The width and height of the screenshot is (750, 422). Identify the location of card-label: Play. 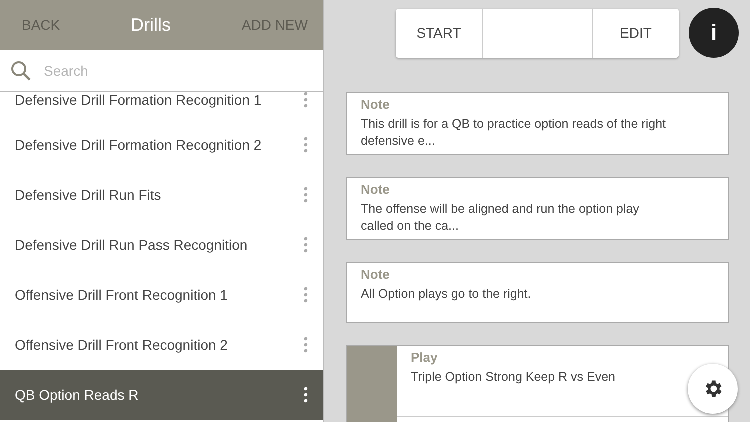
(425, 357).